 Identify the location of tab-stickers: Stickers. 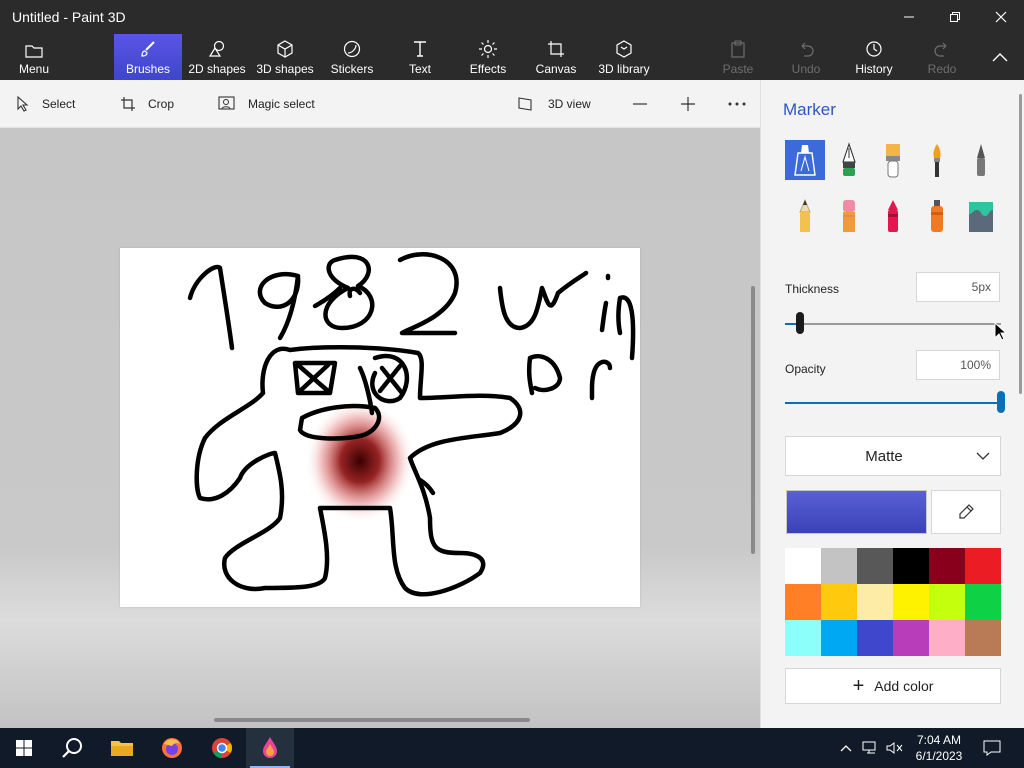
(352, 57).